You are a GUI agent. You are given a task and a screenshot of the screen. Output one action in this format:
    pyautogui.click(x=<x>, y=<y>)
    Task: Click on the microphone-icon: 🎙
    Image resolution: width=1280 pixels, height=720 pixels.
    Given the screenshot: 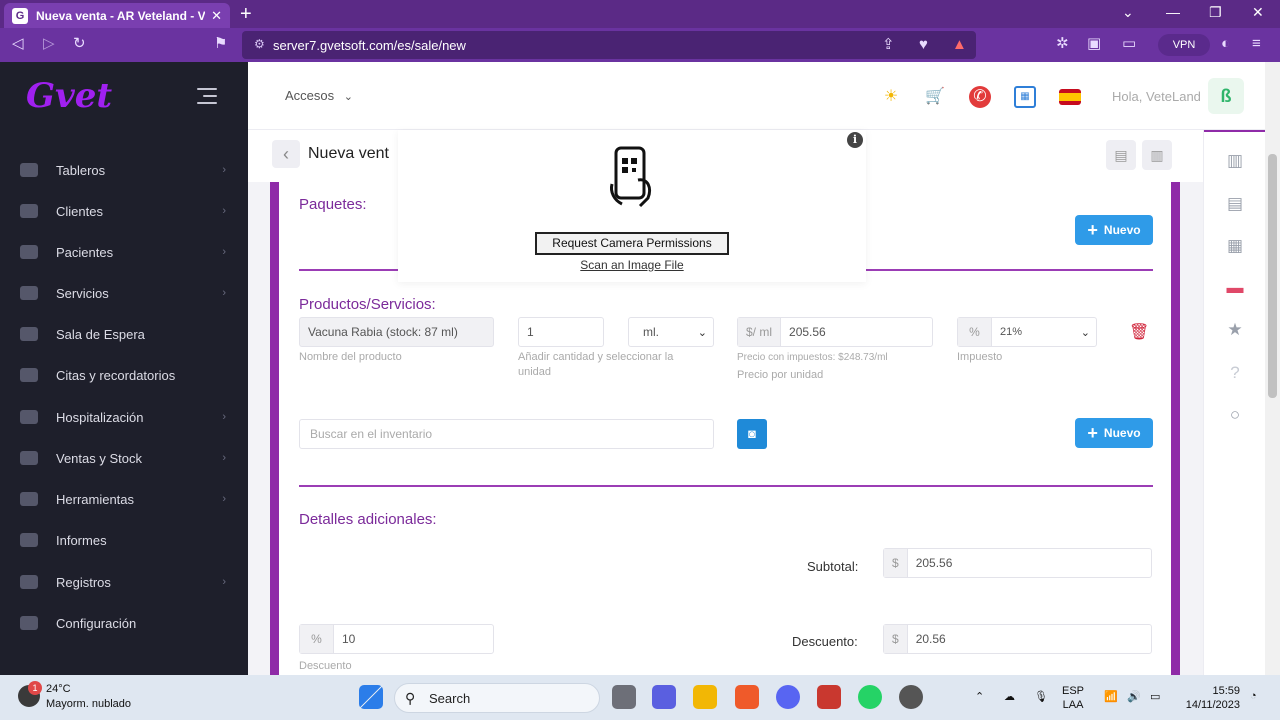 What is the action you would take?
    pyautogui.click(x=1041, y=697)
    